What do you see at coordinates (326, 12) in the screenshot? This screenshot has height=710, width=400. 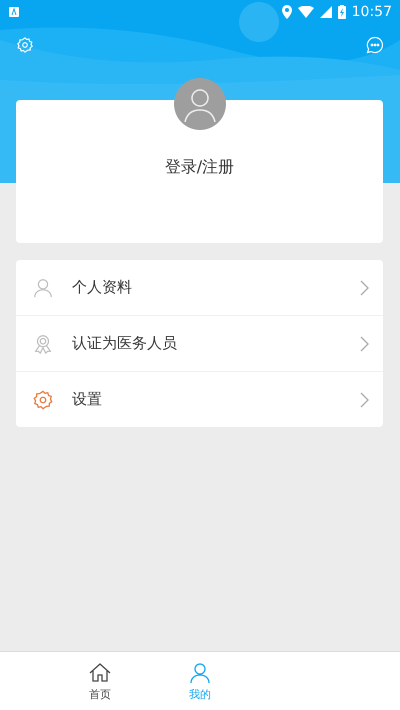 I see `signal-icon` at bounding box center [326, 12].